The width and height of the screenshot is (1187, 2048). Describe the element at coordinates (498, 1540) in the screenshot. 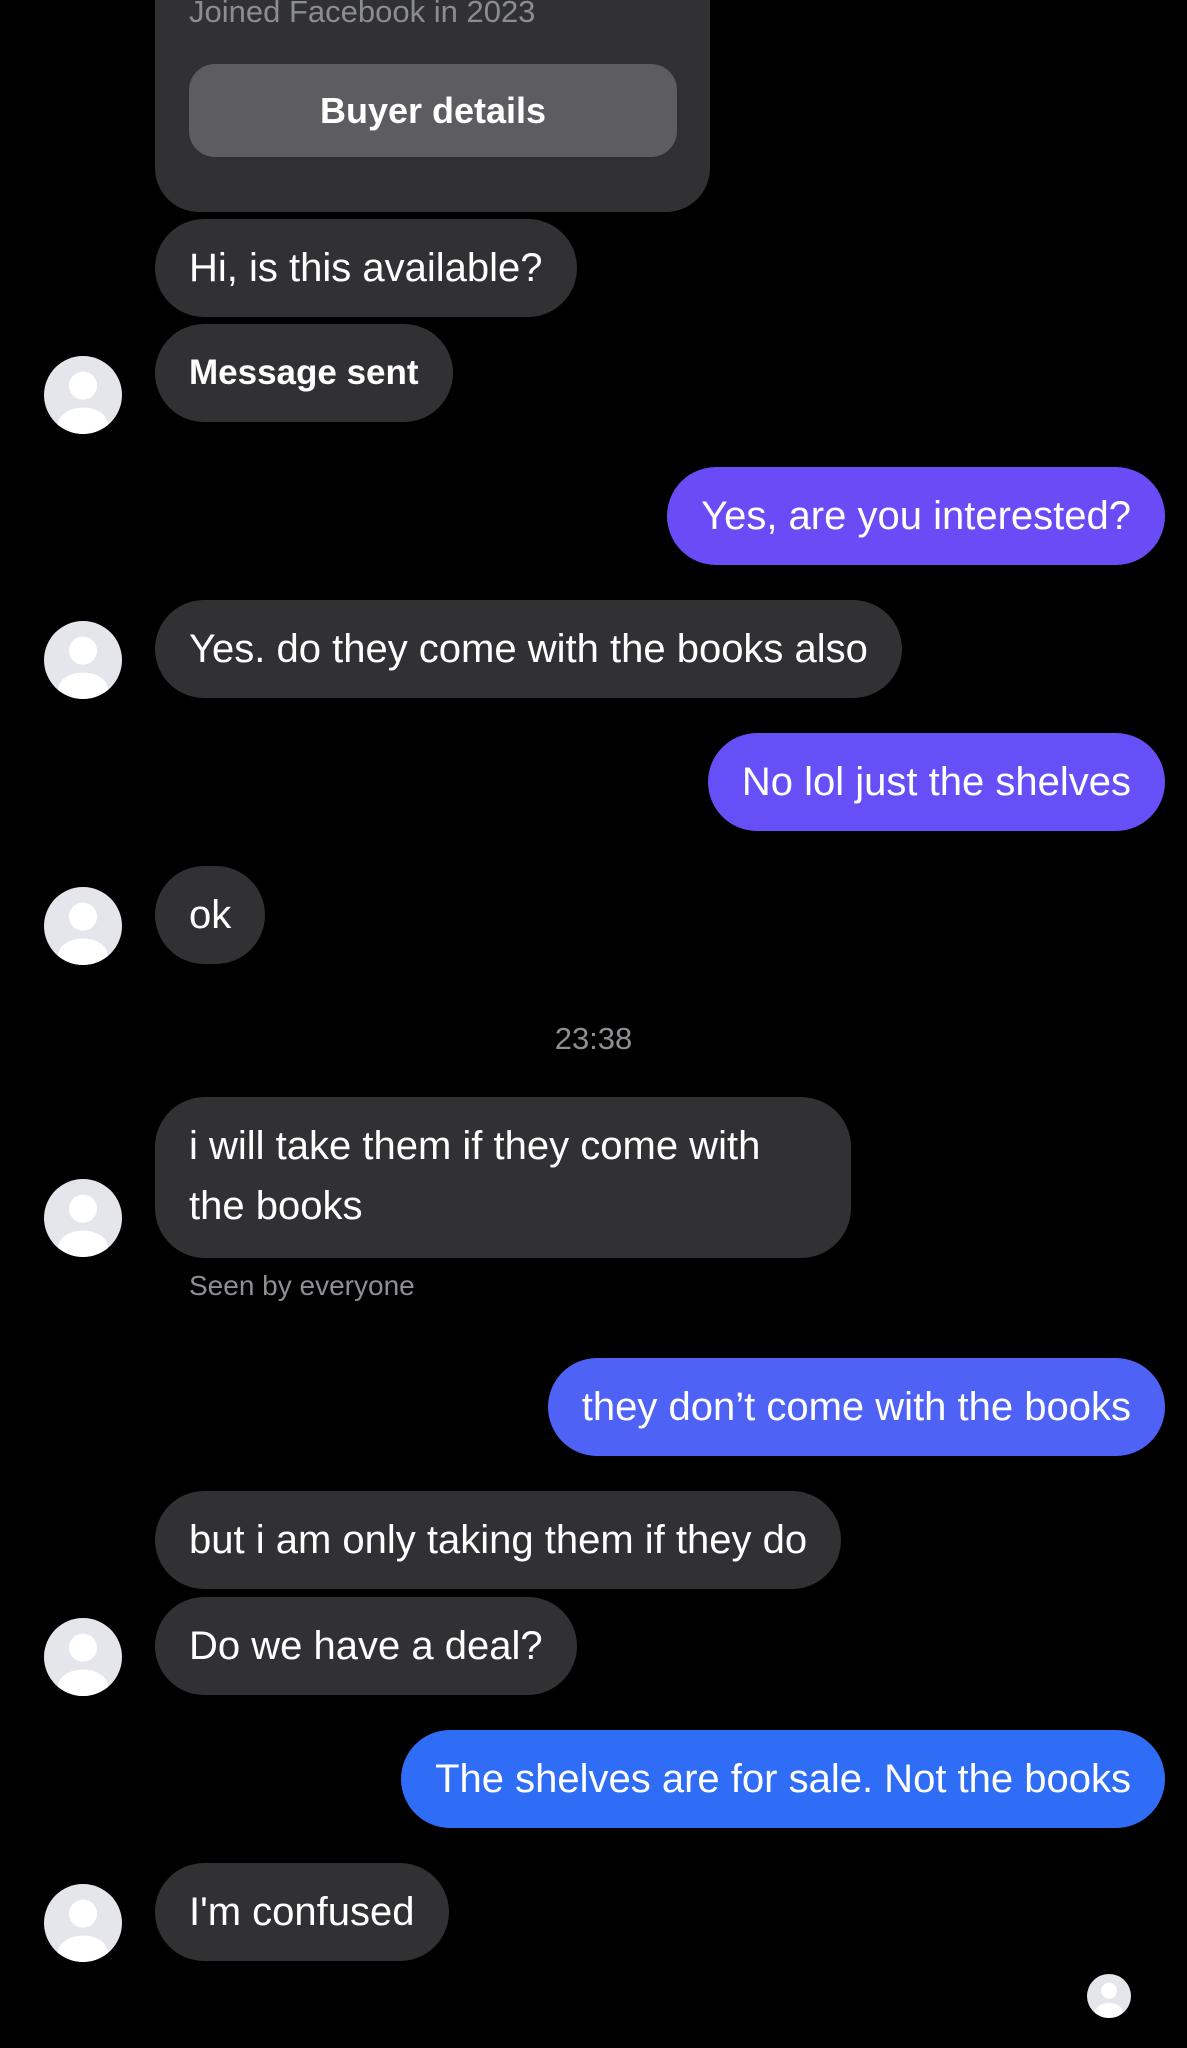

I see `message-bubble-incoming: but i am only taking them if they do` at that location.